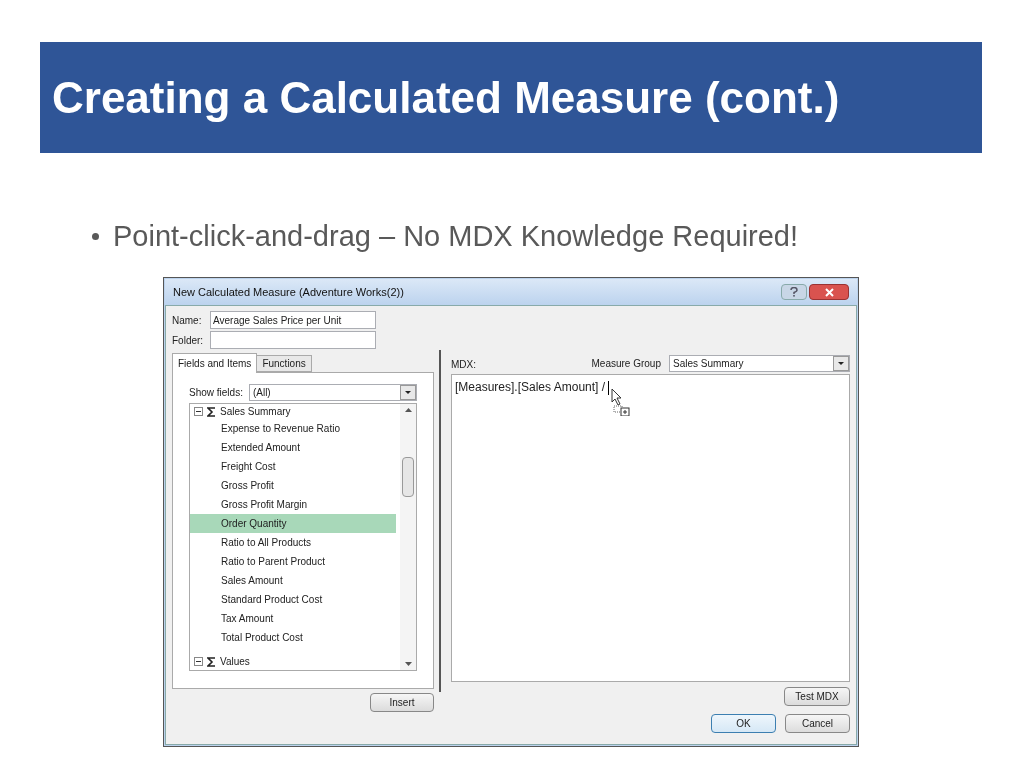 The width and height of the screenshot is (1024, 768). What do you see at coordinates (626, 364) in the screenshot?
I see `measure-group-label: Measure Group` at bounding box center [626, 364].